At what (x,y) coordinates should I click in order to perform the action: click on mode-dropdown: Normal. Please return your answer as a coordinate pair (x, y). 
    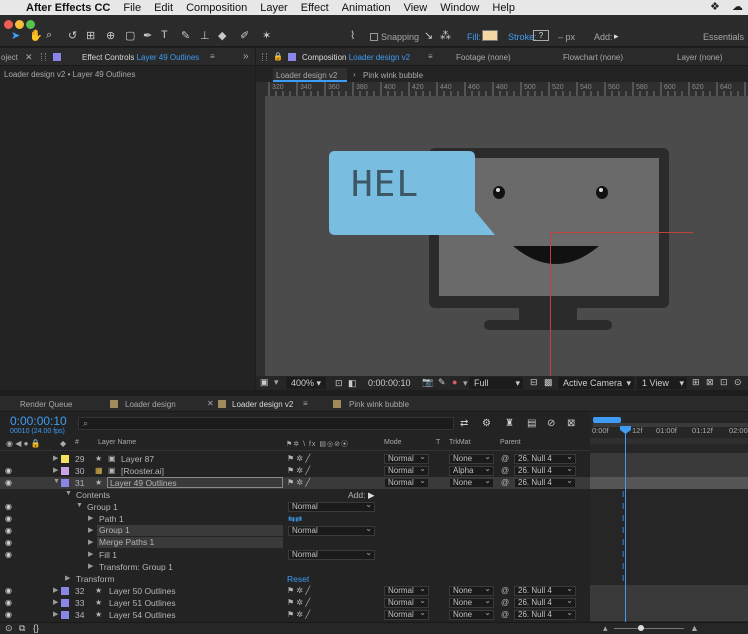
    Looking at the image, I should click on (406, 590).